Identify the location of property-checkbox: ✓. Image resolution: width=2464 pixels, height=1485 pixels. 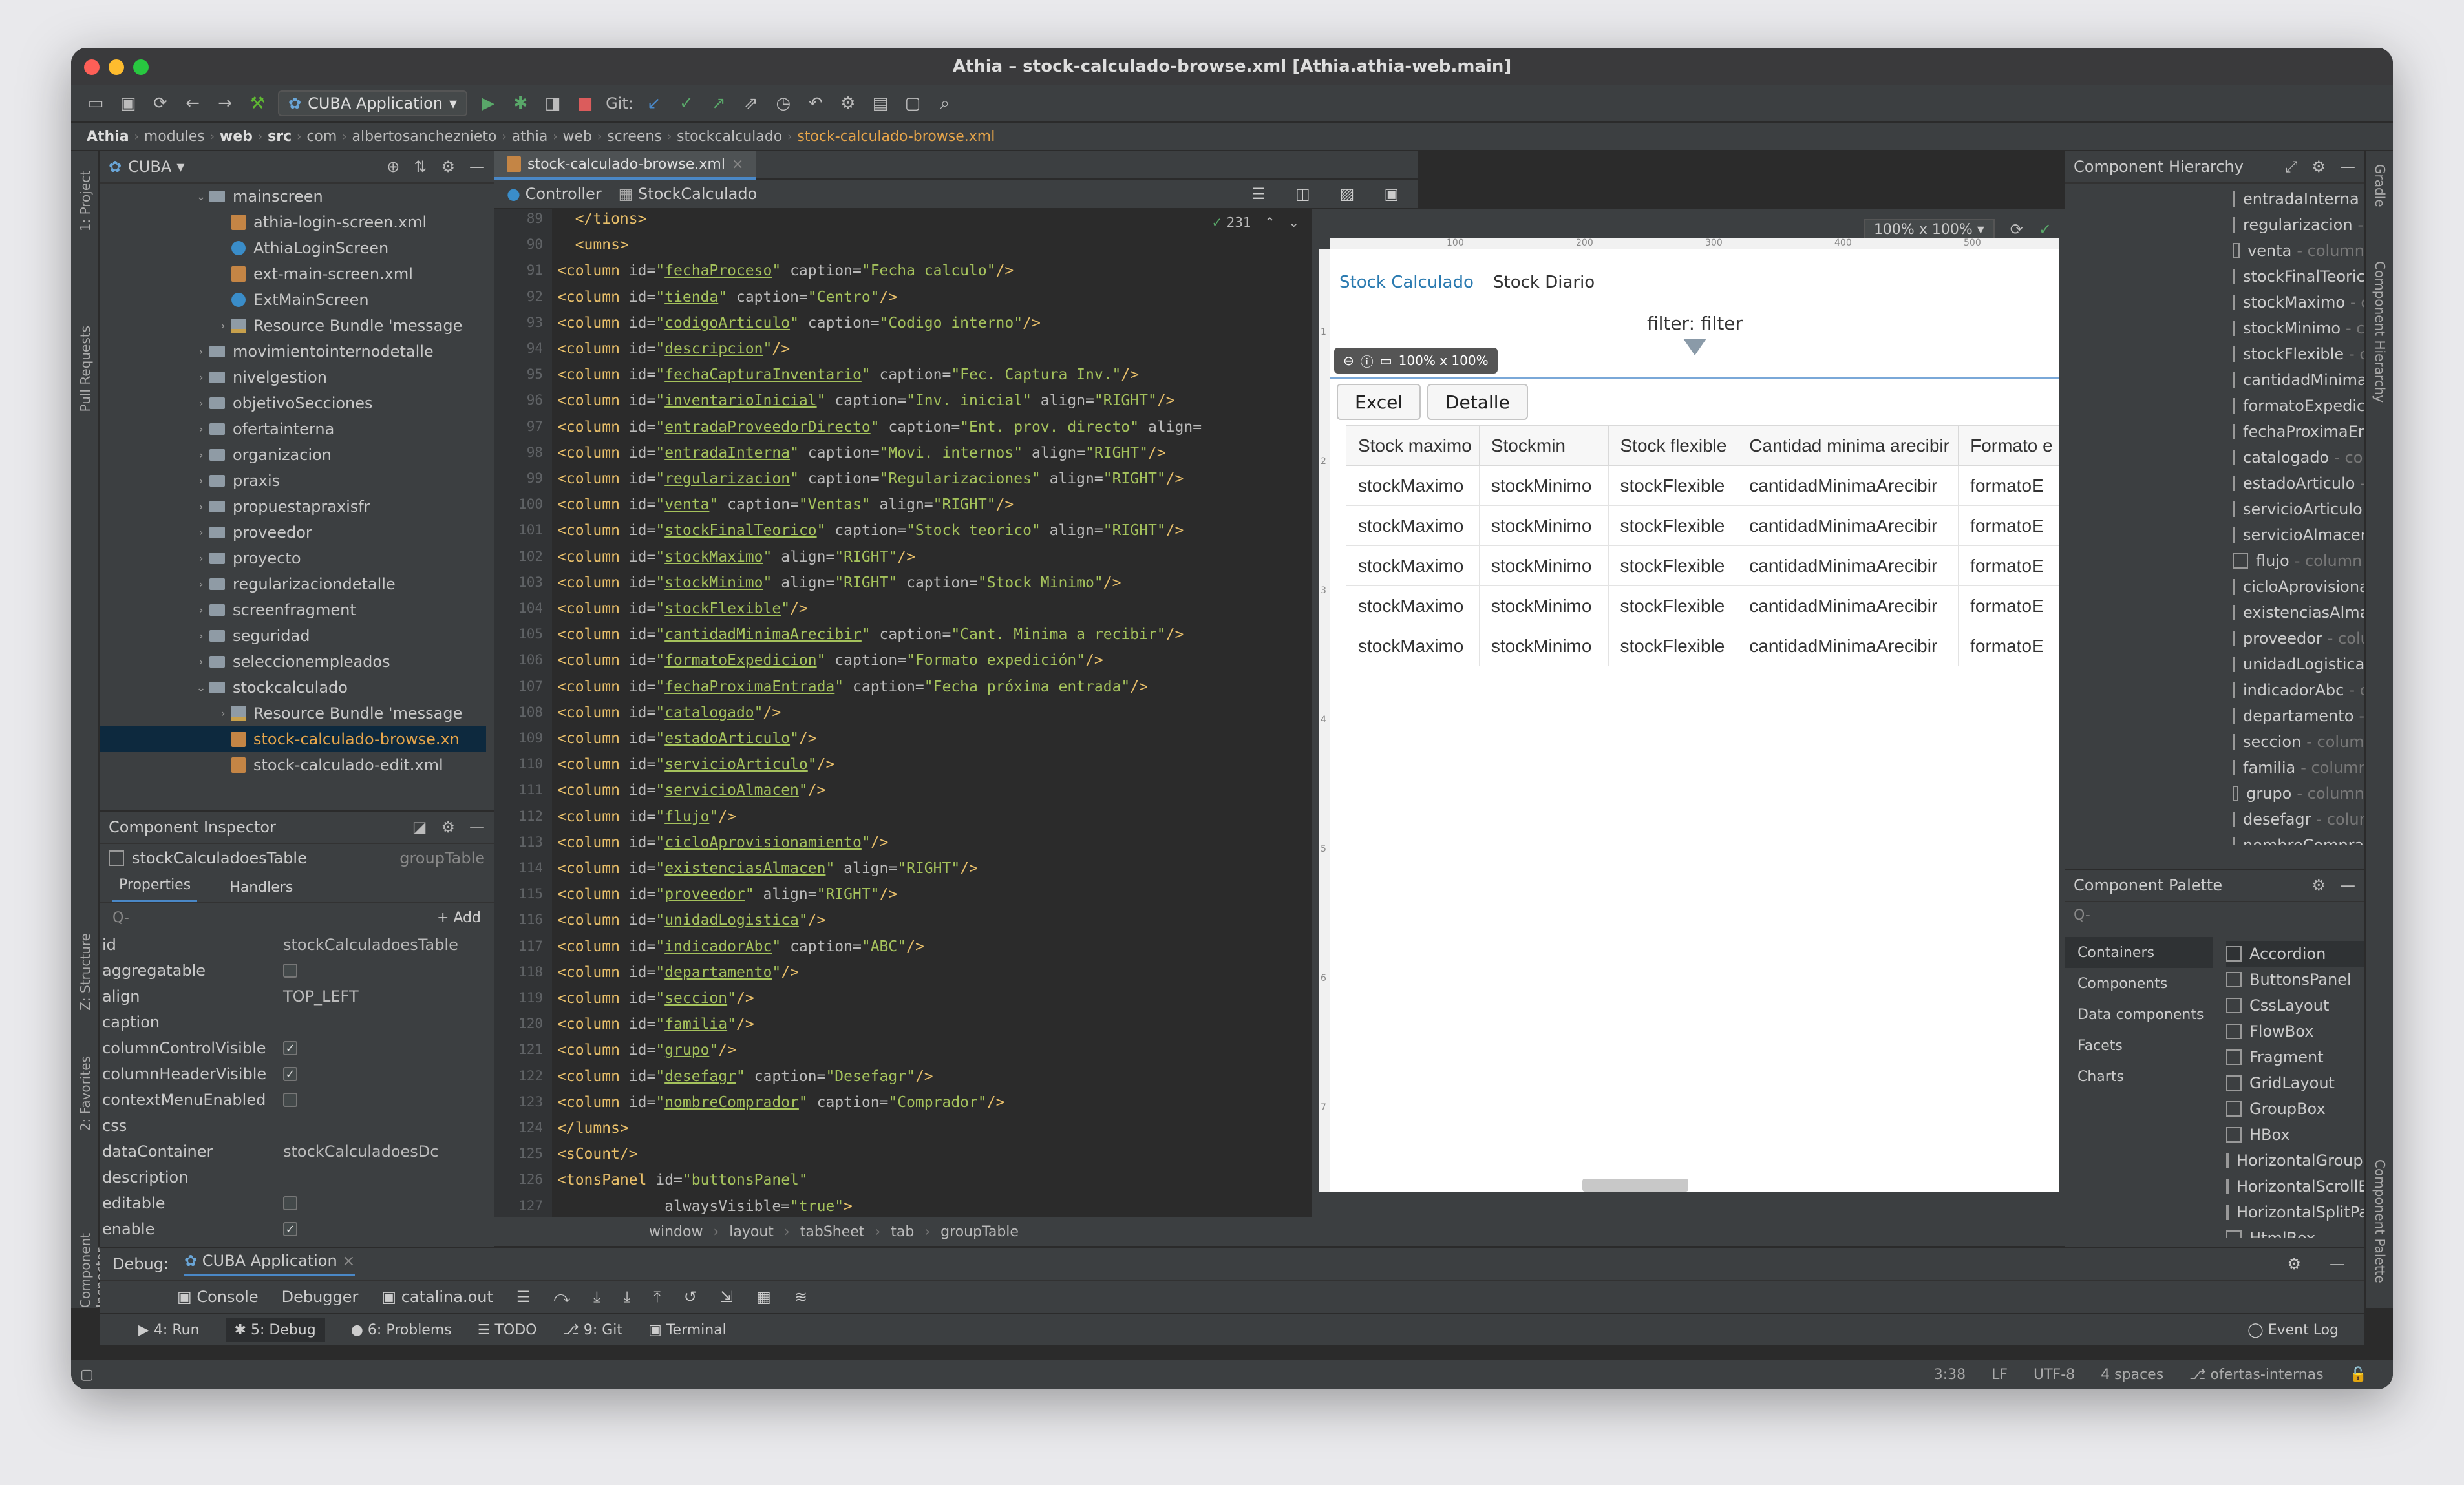
(290, 1229).